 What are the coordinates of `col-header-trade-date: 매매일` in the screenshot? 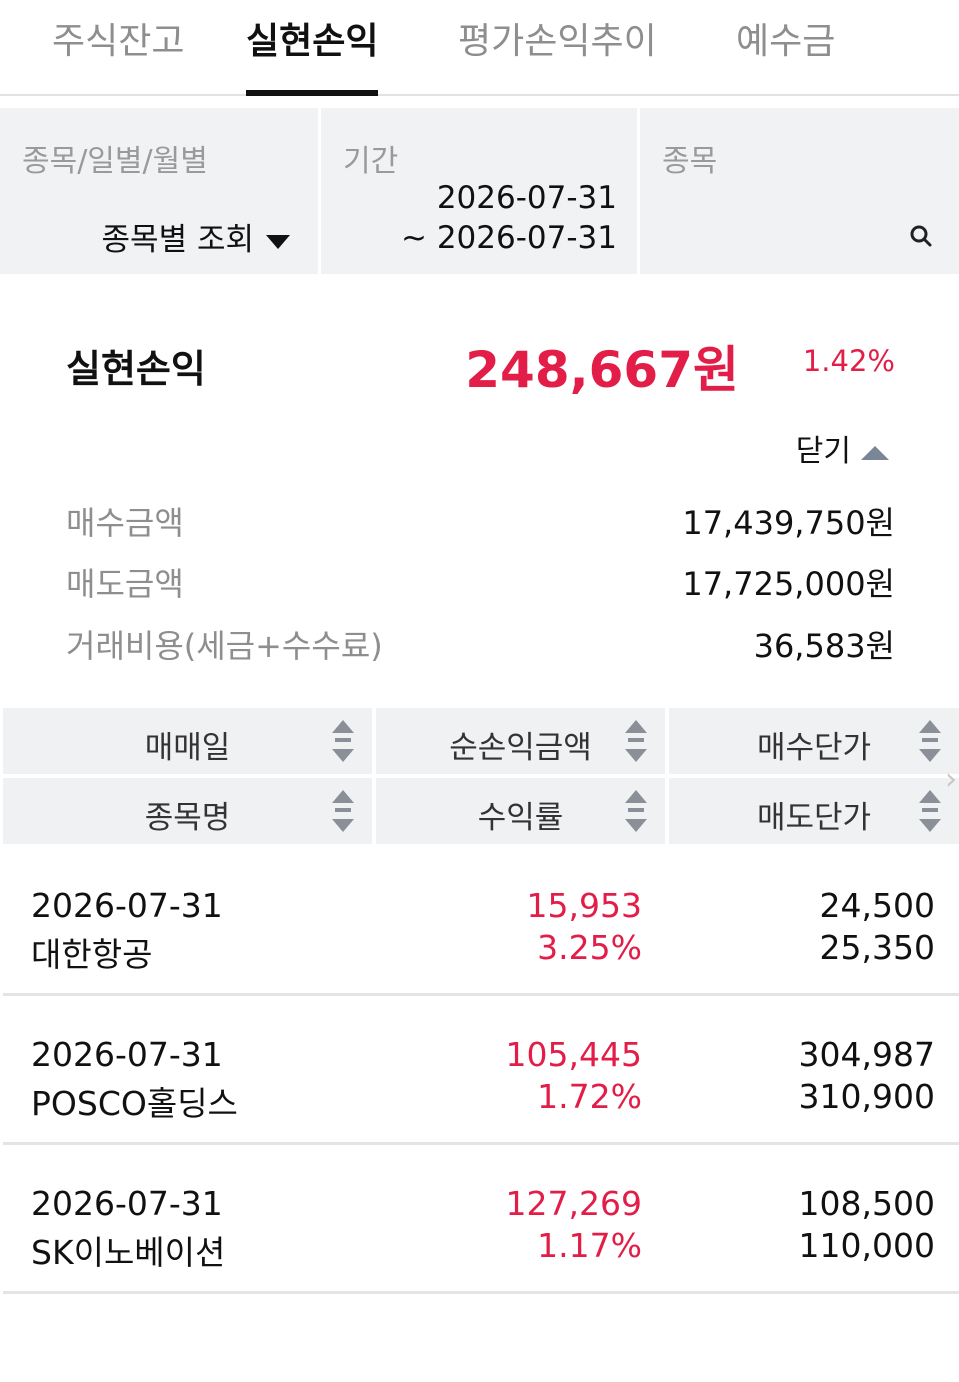 It's located at (187, 741).